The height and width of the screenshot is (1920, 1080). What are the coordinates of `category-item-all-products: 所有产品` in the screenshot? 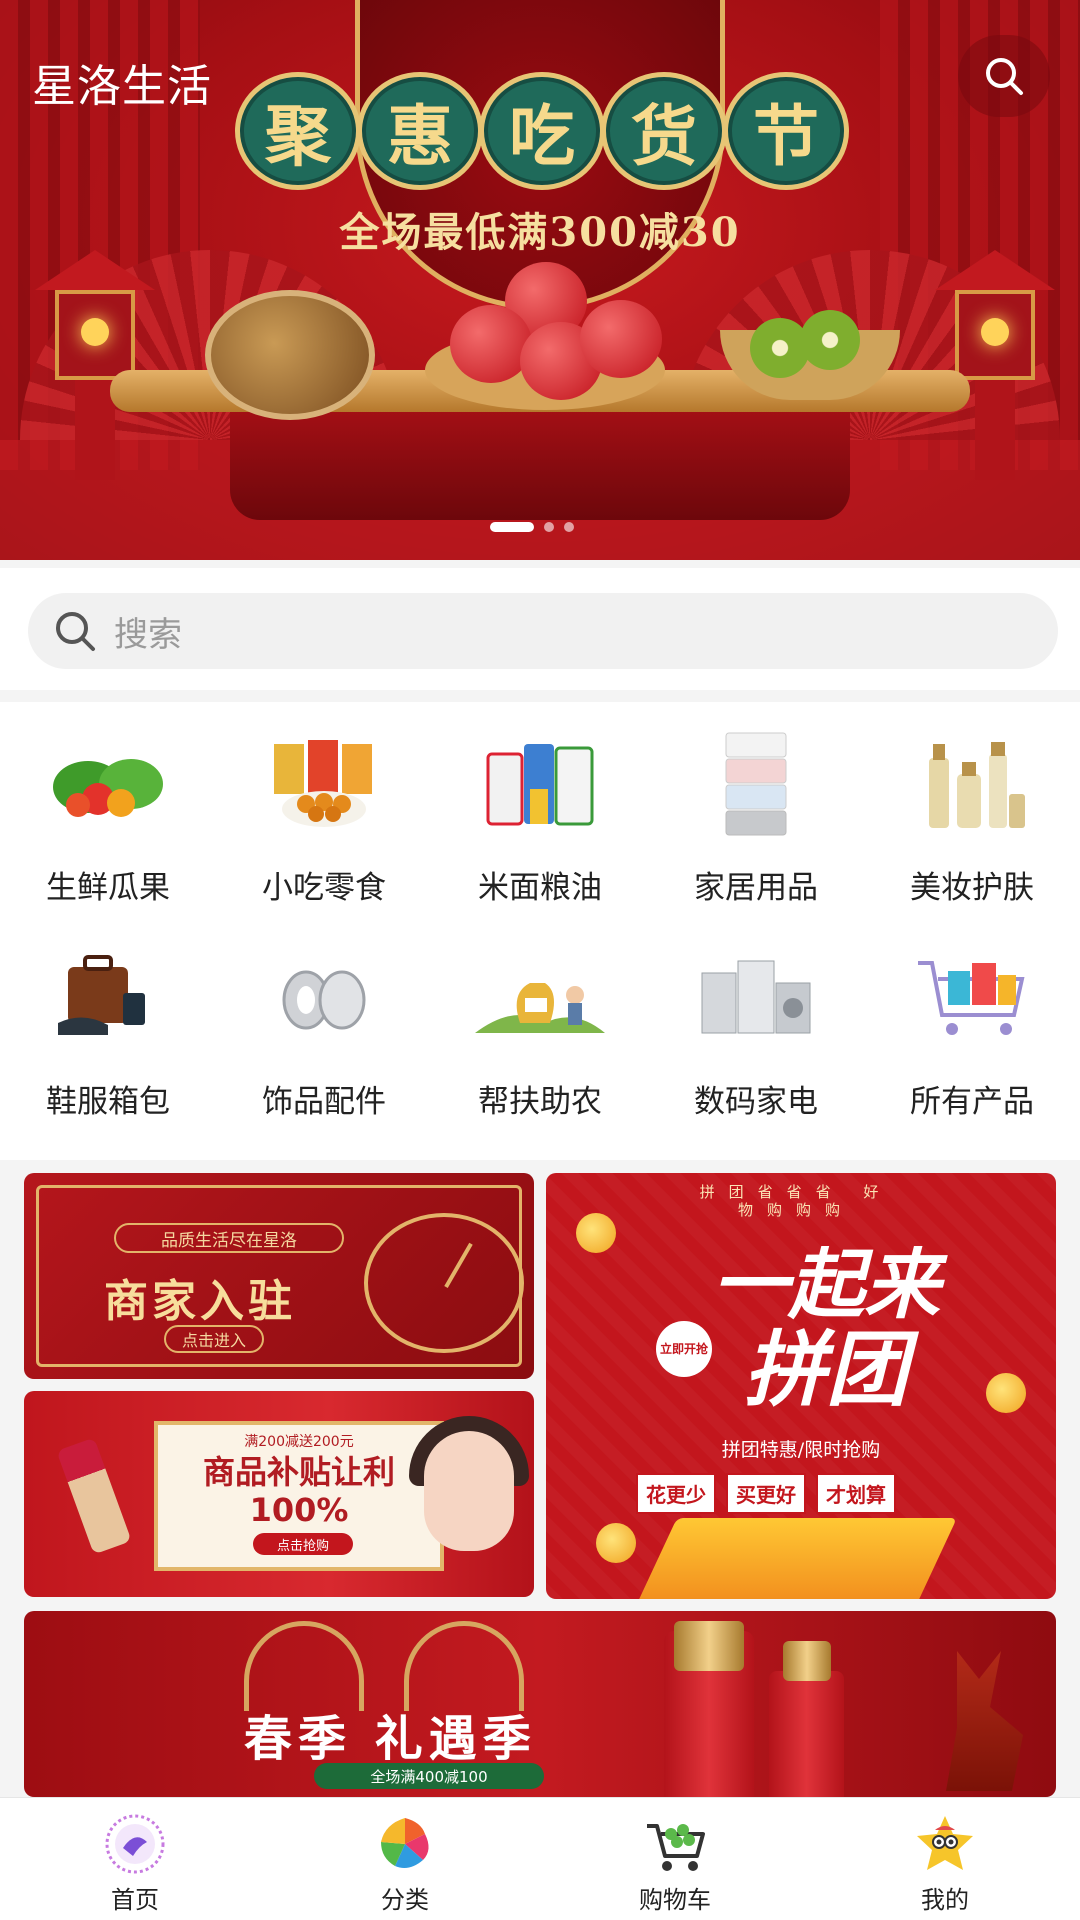 It's located at (972, 1045).